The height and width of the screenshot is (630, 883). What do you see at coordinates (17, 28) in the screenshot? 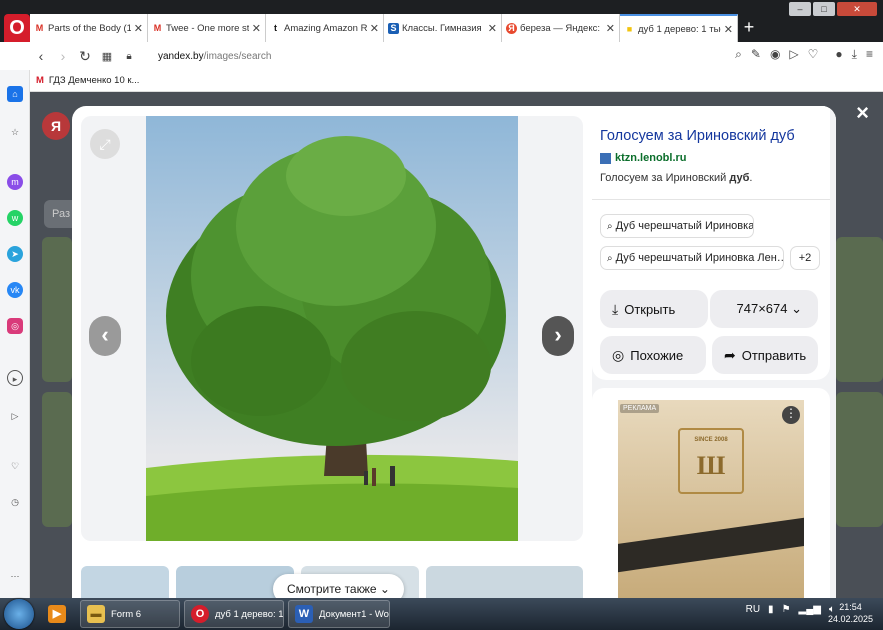
I see `opera-menu-button: O` at bounding box center [17, 28].